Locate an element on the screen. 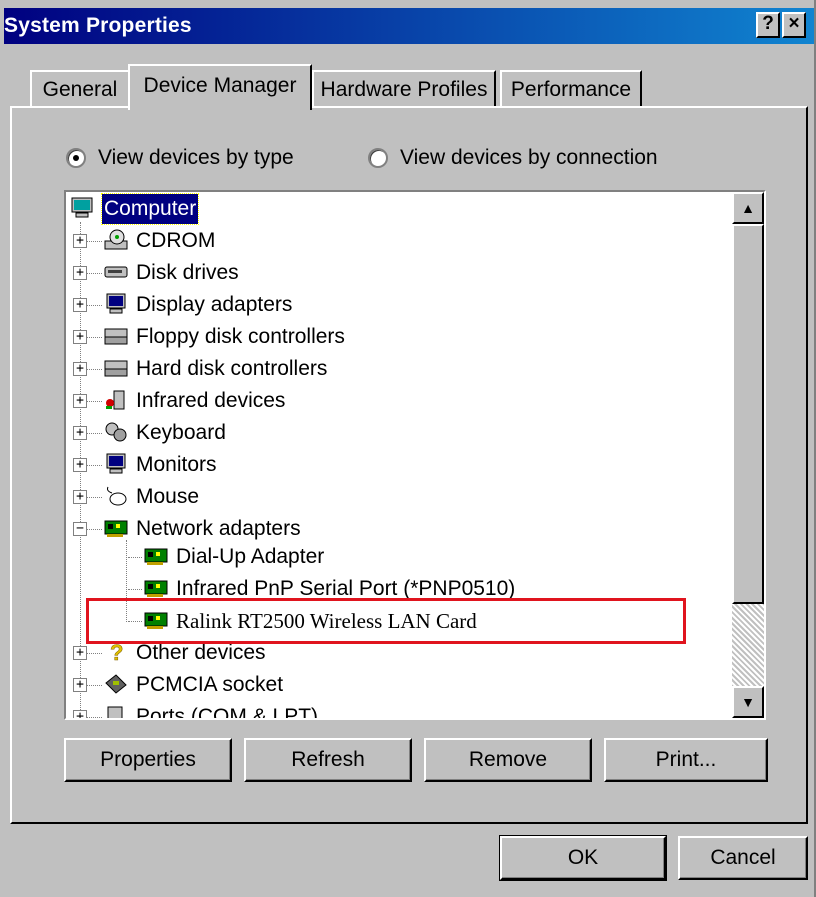  tree-item-label: Infrared devices is located at coordinates (211, 400).